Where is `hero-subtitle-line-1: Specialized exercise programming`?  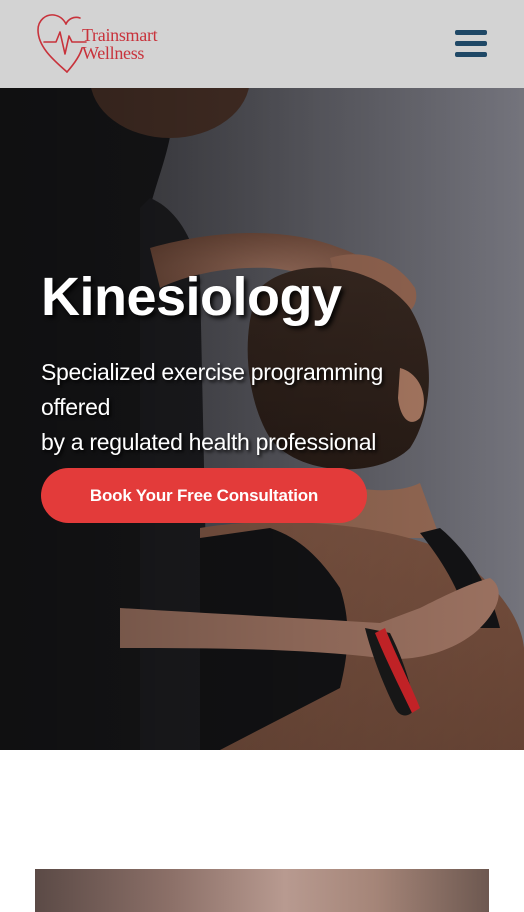 hero-subtitle-line-1: Specialized exercise programming is located at coordinates (212, 372).